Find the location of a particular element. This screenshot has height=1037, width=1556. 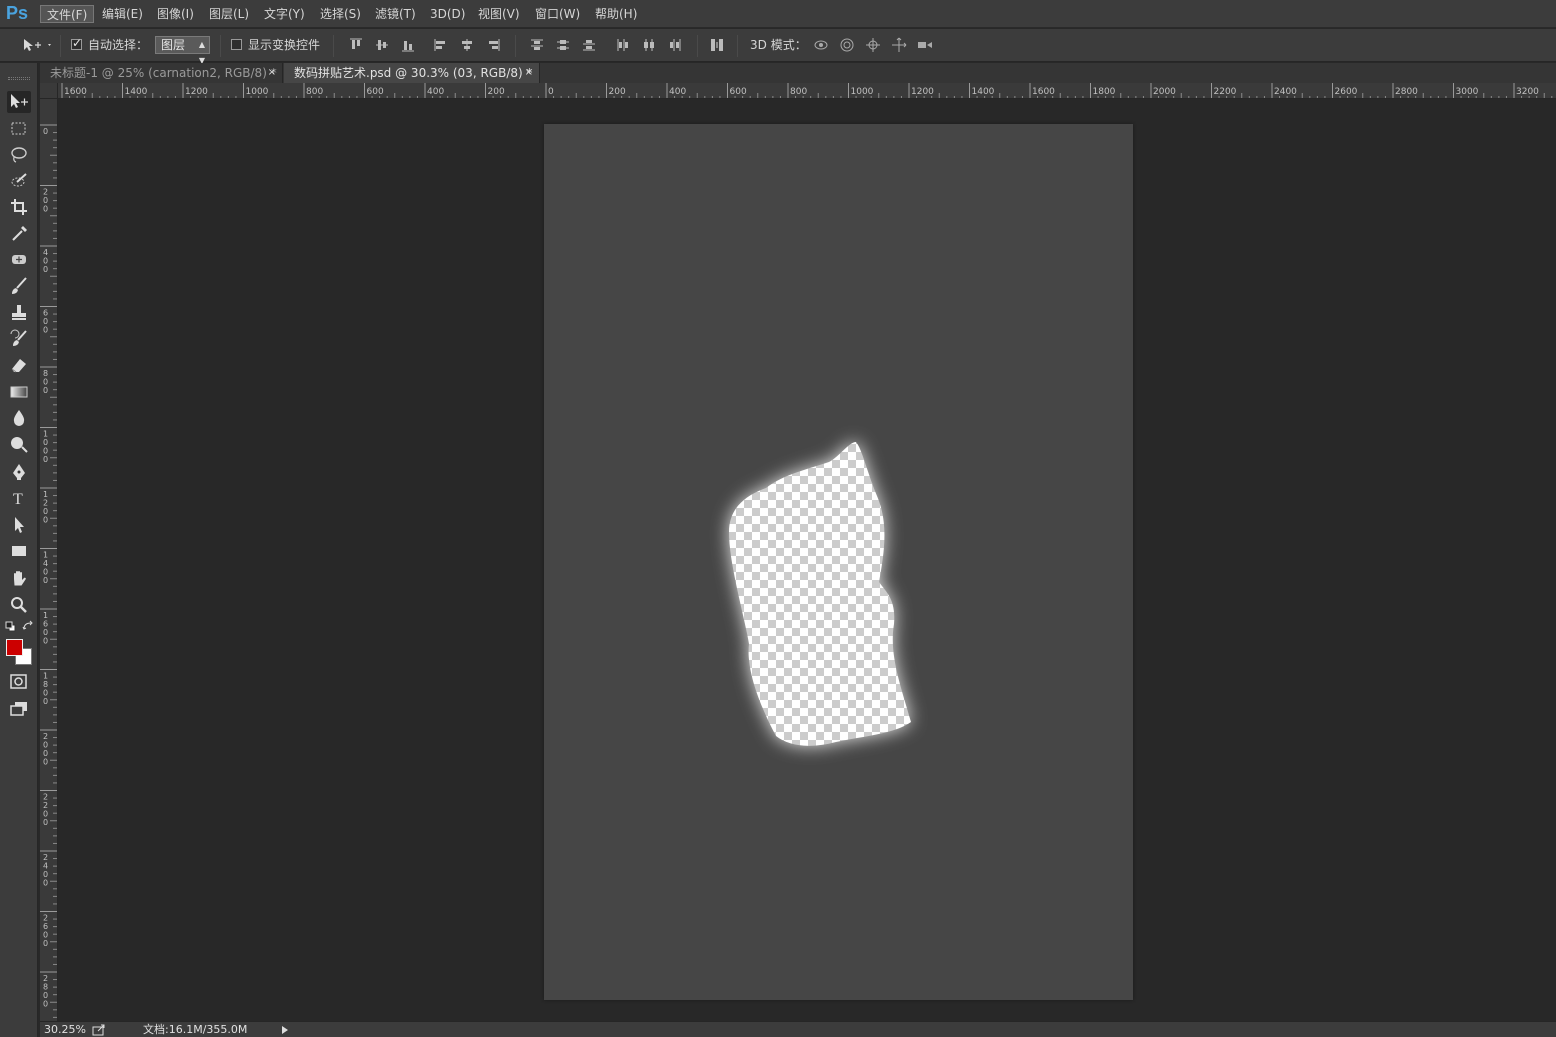

toolbox: T is located at coordinates (19, 550).